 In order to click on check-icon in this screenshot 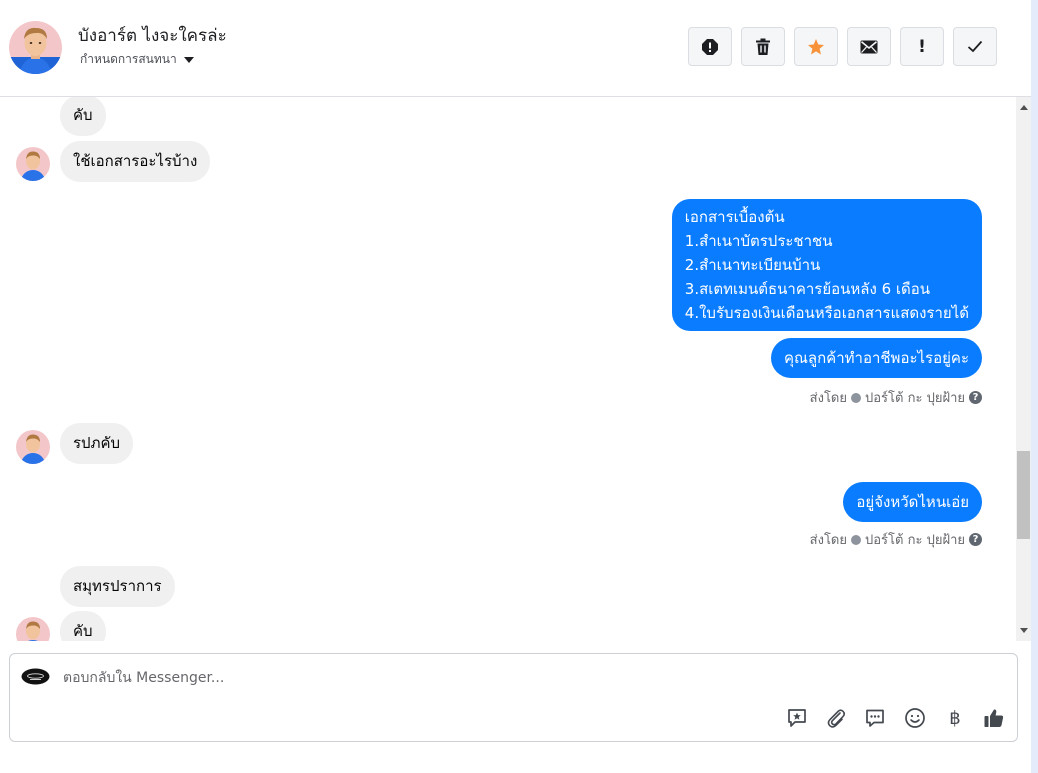, I will do `click(975, 46)`.